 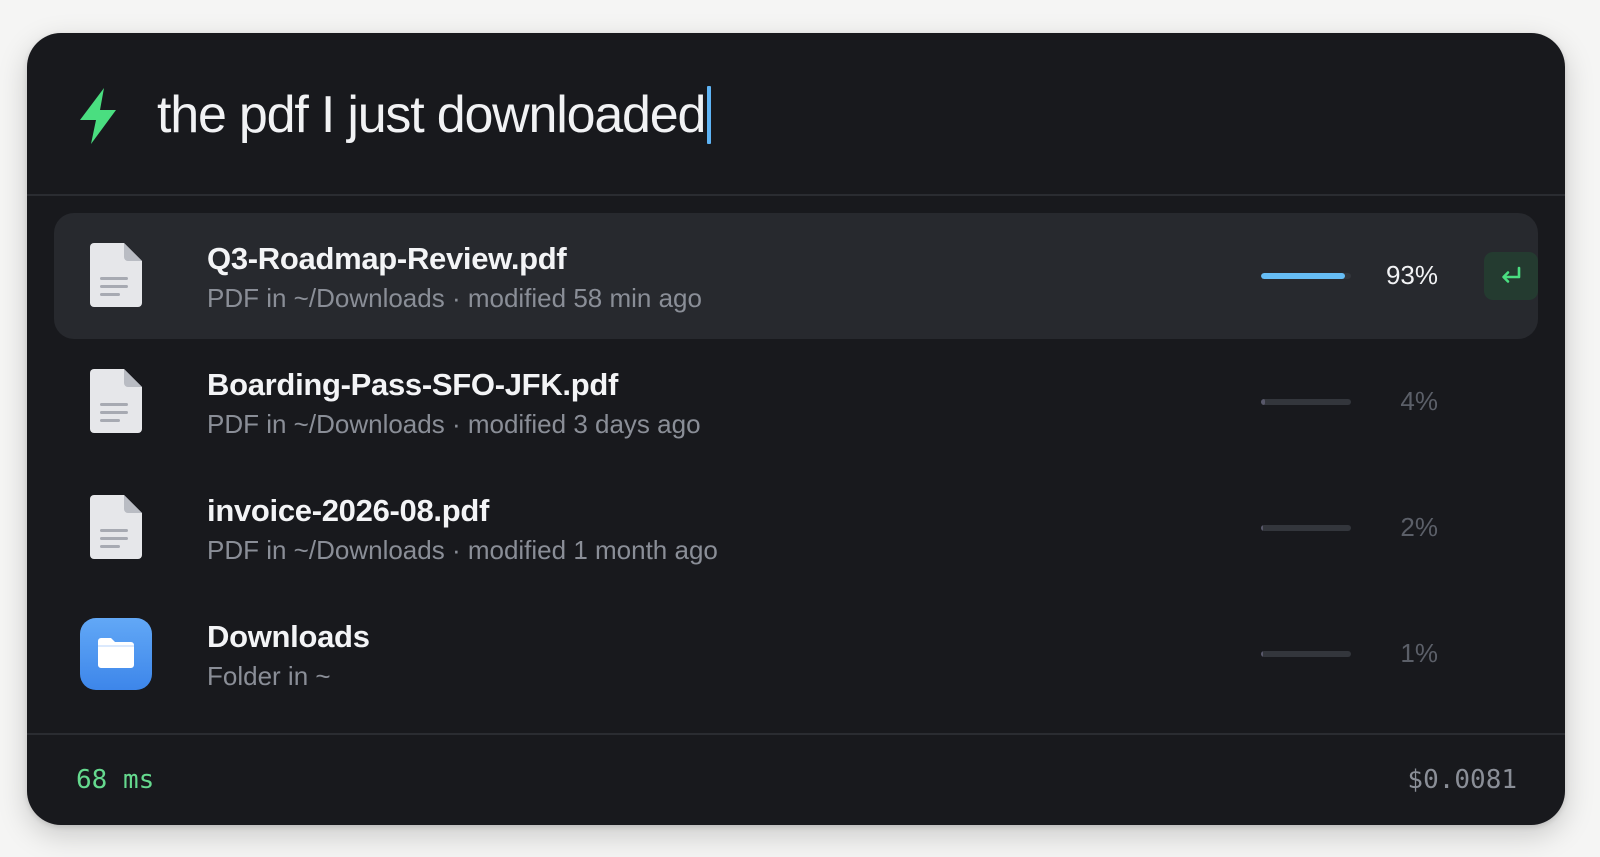 What do you see at coordinates (269, 676) in the screenshot?
I see `result-subtitle: Folder in ~` at bounding box center [269, 676].